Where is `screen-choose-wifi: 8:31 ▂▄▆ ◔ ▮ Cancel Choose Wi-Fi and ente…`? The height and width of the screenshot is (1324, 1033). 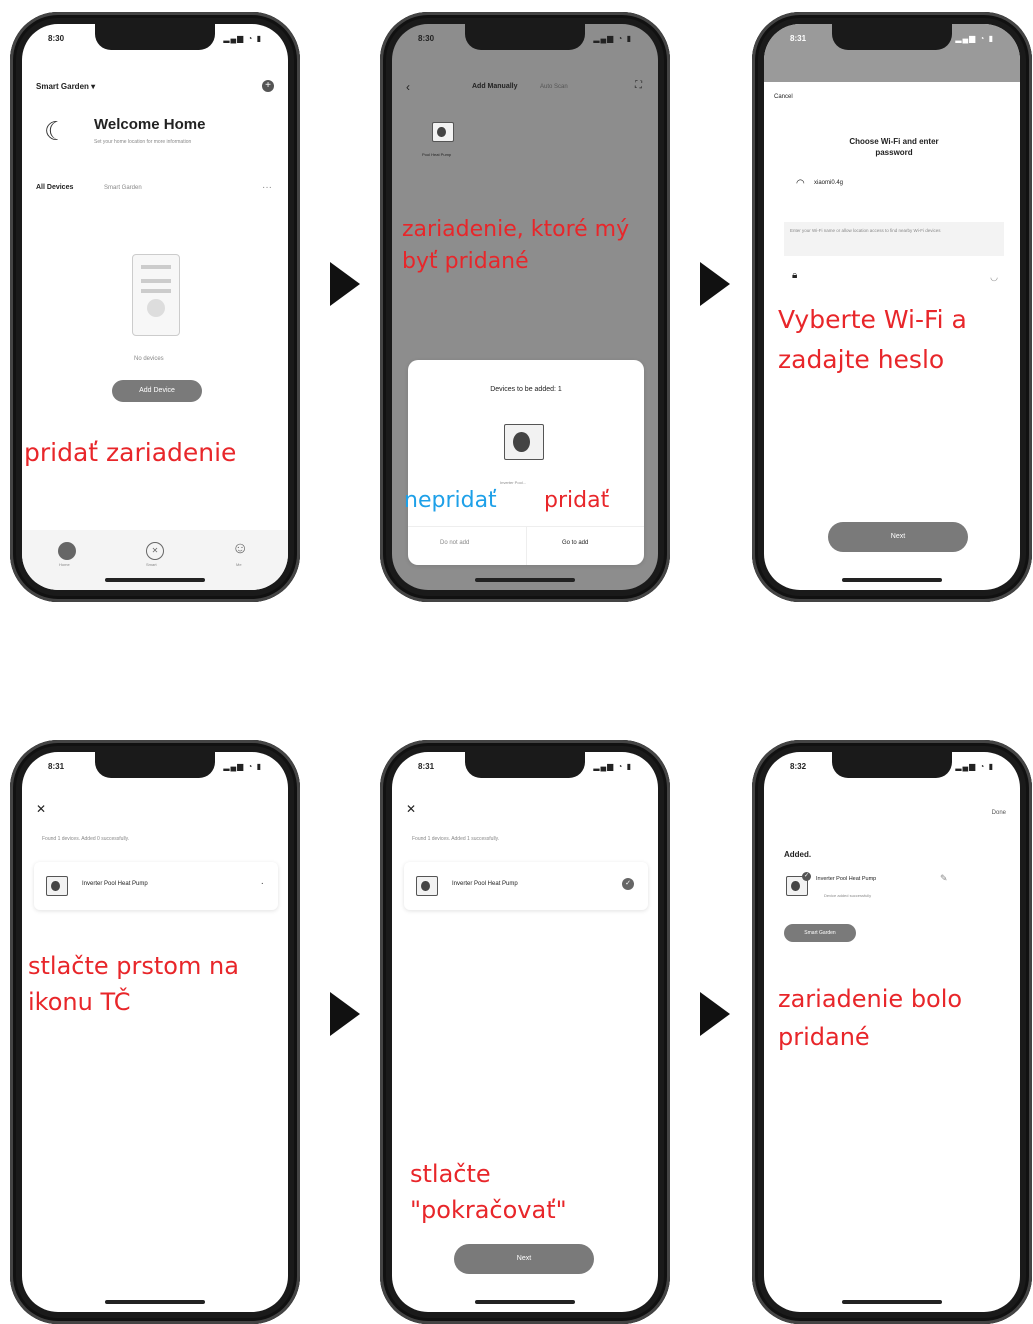
screen-choose-wifi: 8:31 ▂▄▆ ◔ ▮ Cancel Choose Wi-Fi and ente… is located at coordinates (892, 307).